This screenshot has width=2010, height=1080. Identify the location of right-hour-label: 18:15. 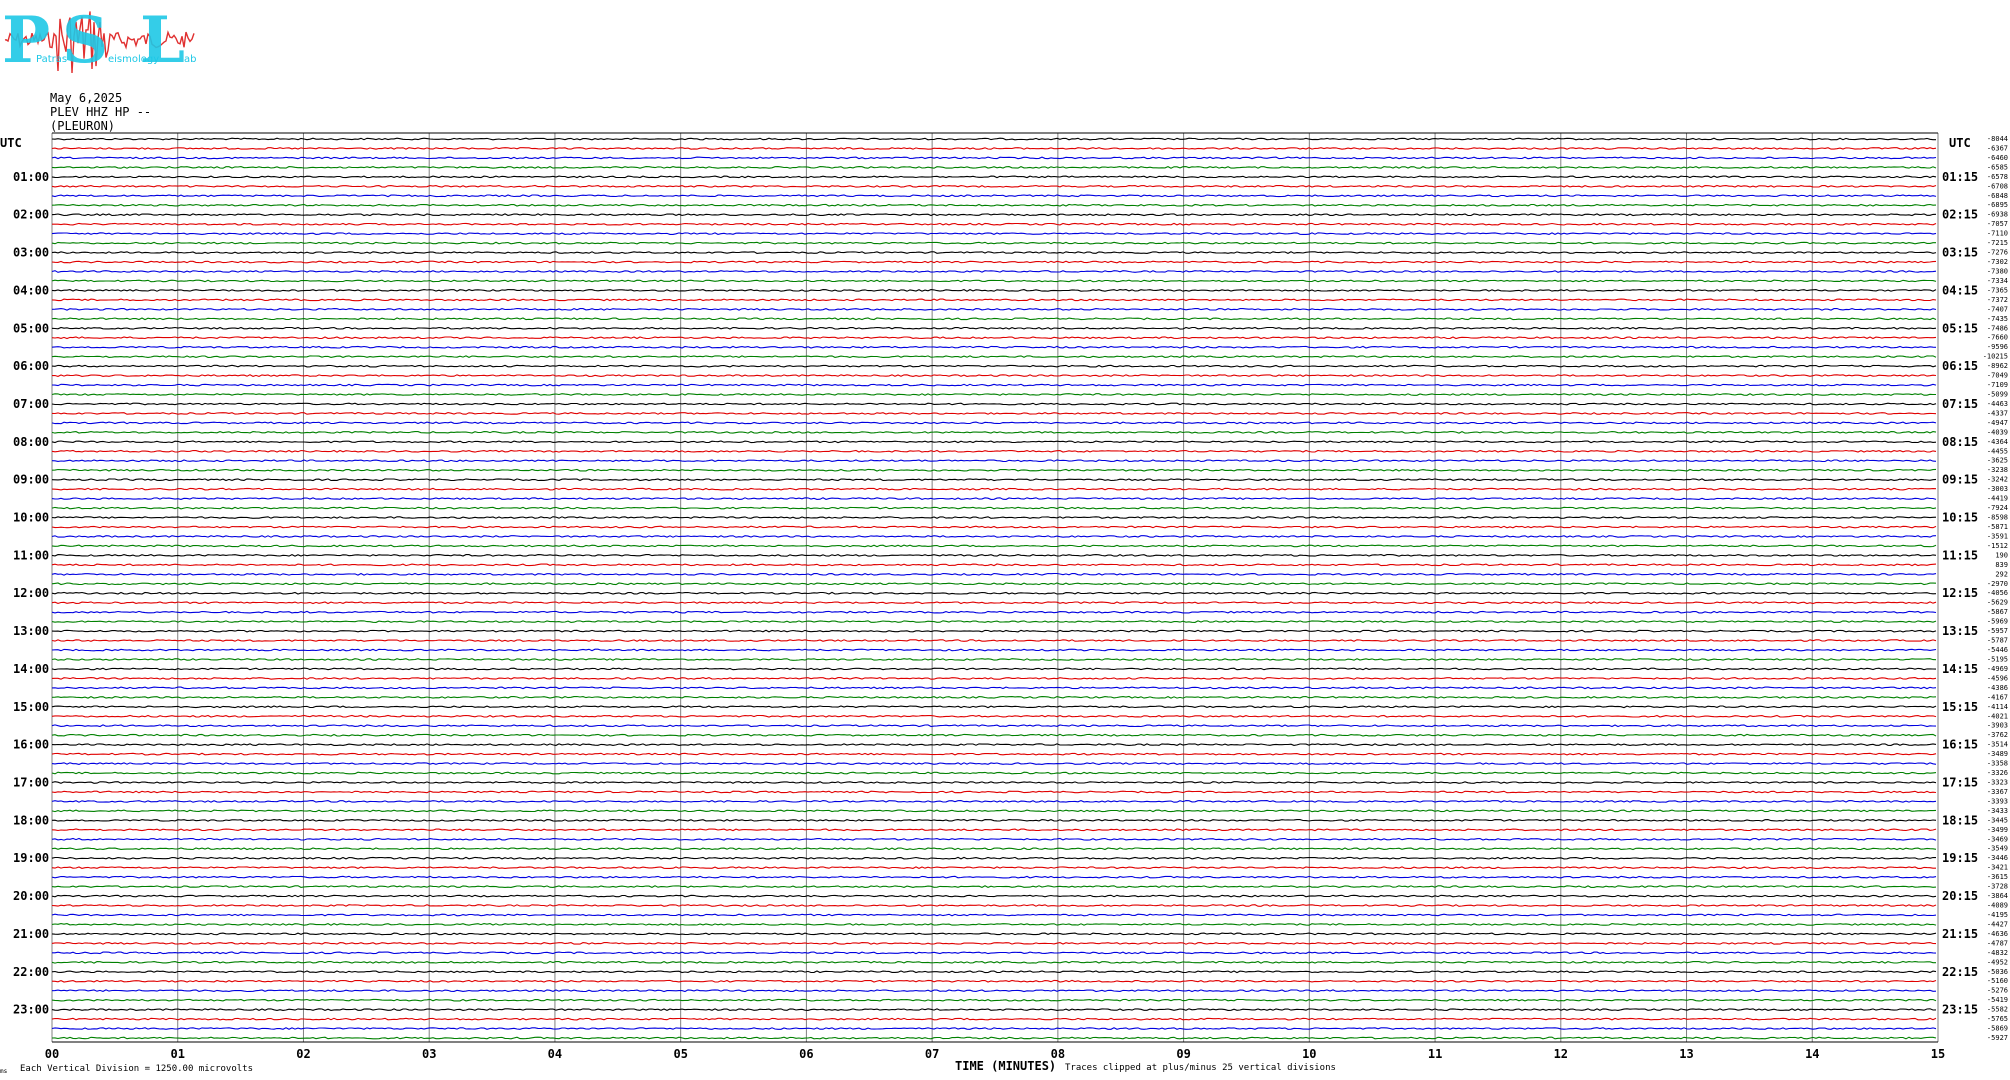
(1960, 820).